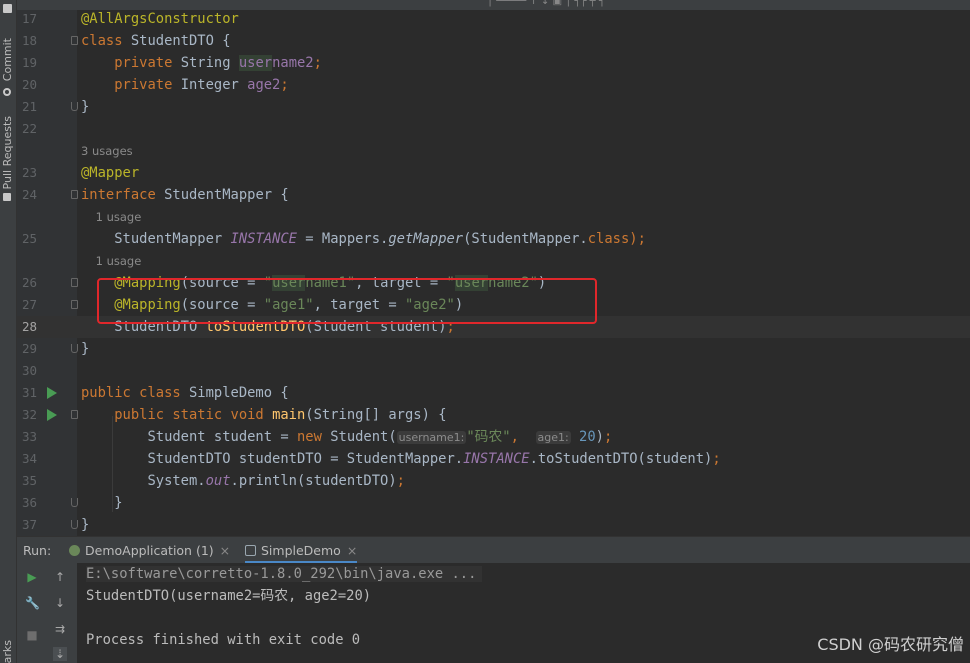 This screenshot has height=663, width=970. Describe the element at coordinates (493, 550) in the screenshot. I see `run-toolbar: Run: DemoApplication (1) × SimpleDemo ×` at that location.